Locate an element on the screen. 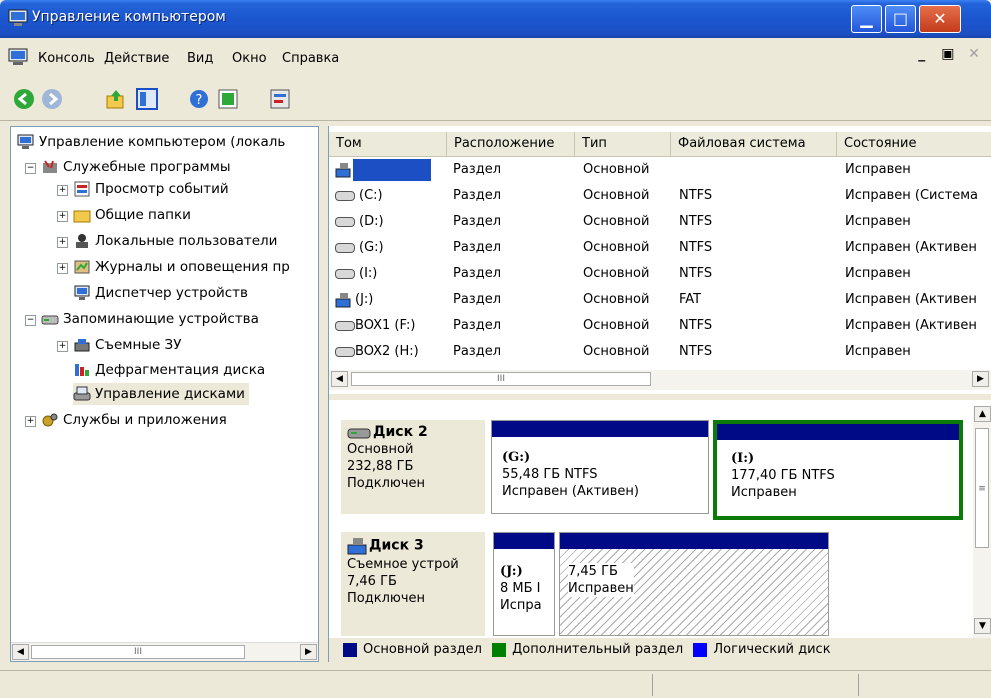 The height and width of the screenshot is (698, 991). volume-icon is located at coordinates (343, 169).